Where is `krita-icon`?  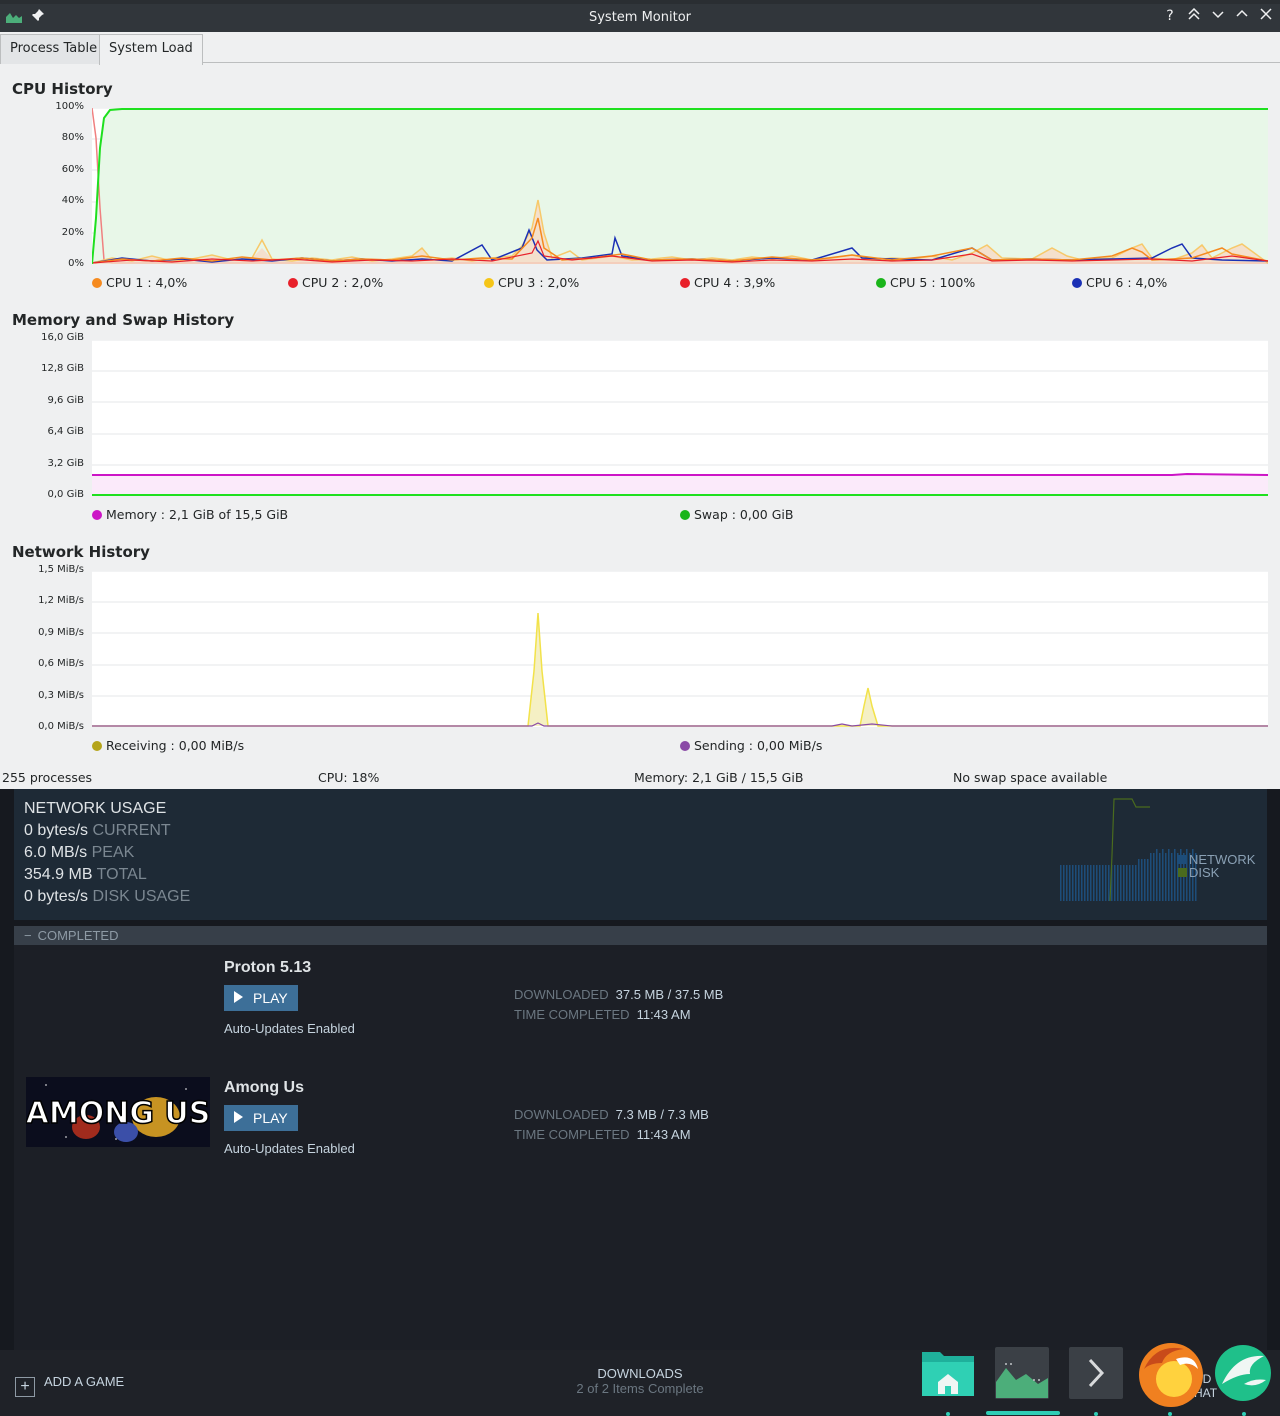 krita-icon is located at coordinates (1243, 1375).